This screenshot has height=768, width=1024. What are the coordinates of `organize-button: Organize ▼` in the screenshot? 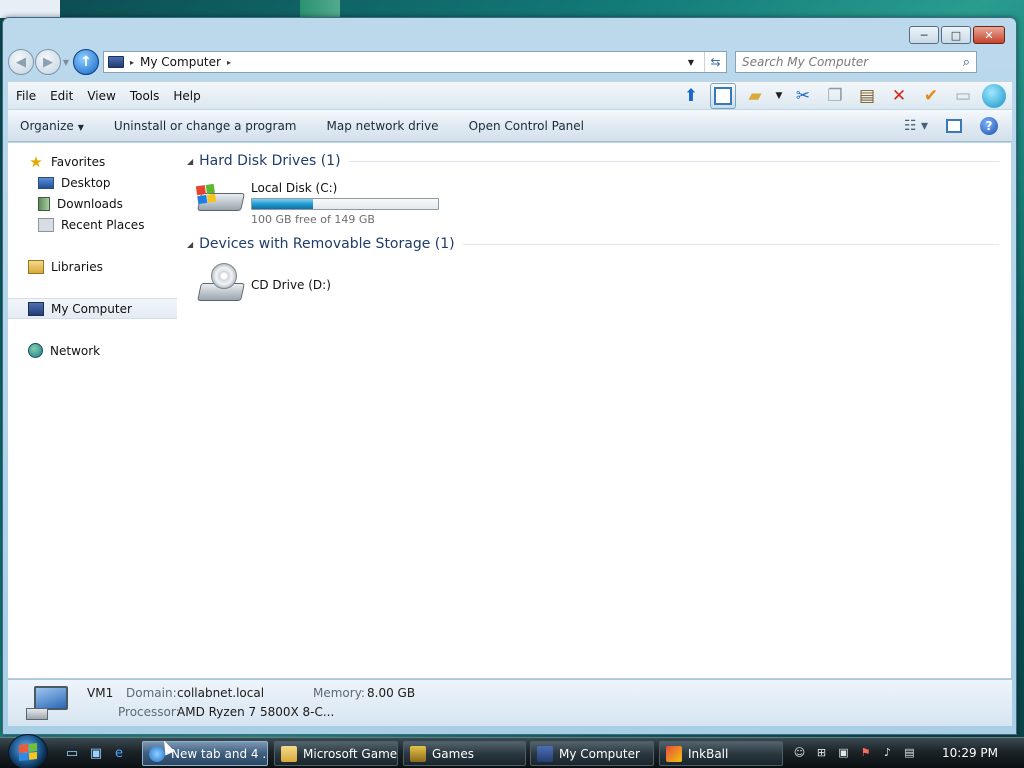 It's located at (52, 126).